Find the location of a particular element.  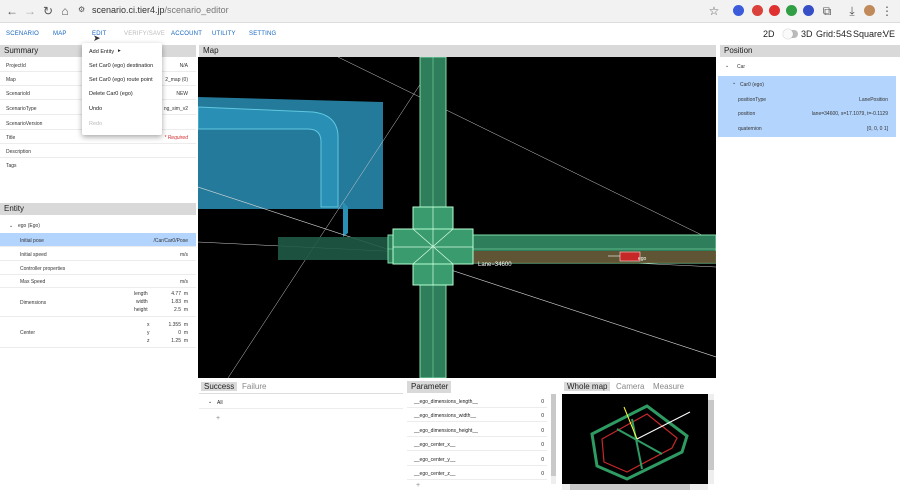

parameter-row: __ego_dimensions_height__ 0 is located at coordinates (477, 430).